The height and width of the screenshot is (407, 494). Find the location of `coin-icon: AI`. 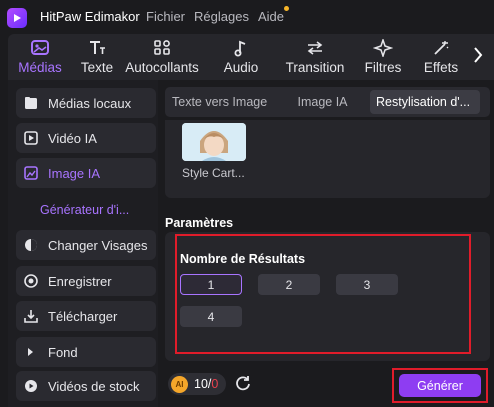

coin-icon: AI is located at coordinates (179, 384).